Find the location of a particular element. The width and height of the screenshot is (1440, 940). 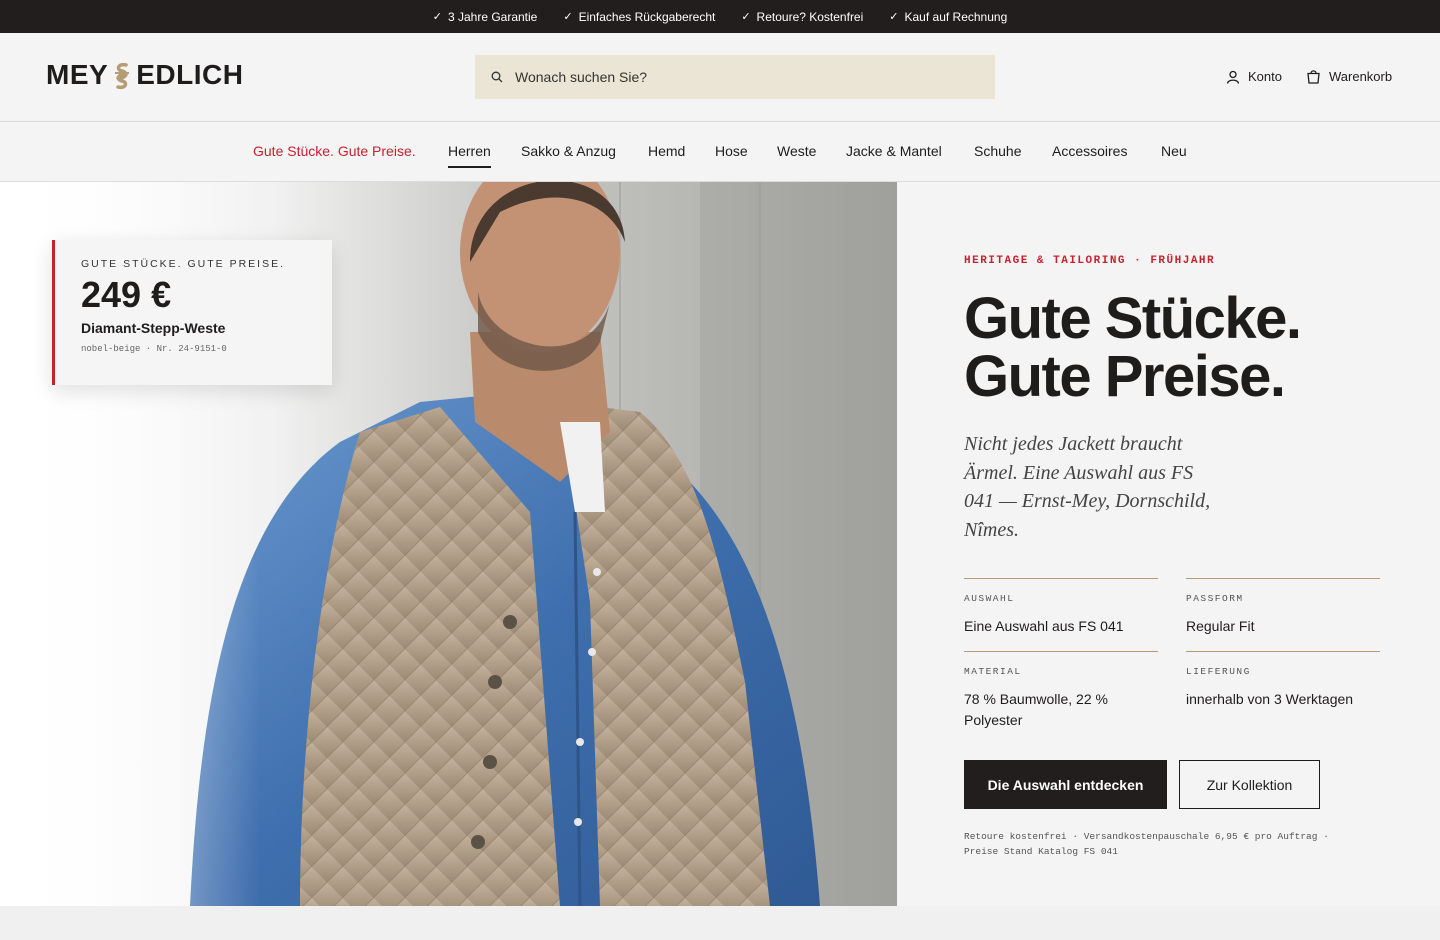

search-icon is located at coordinates (497, 77).